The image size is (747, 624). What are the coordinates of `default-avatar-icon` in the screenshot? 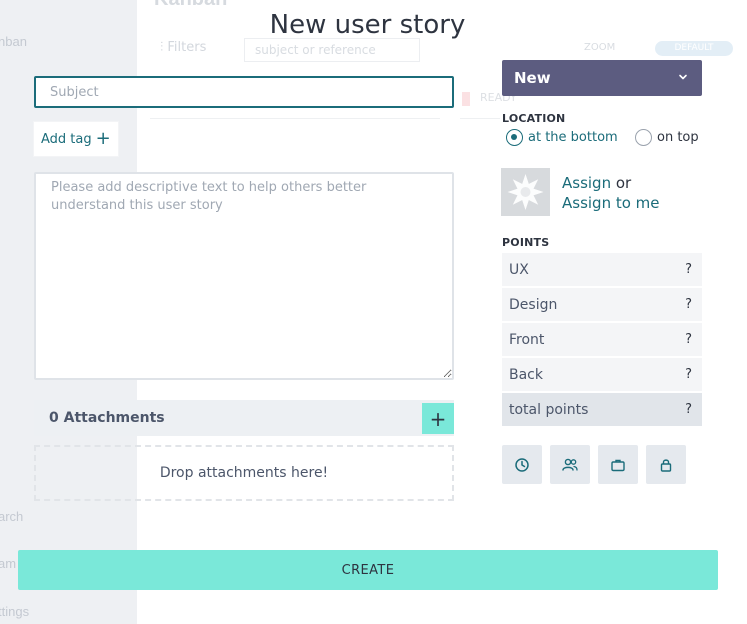 It's located at (525, 192).